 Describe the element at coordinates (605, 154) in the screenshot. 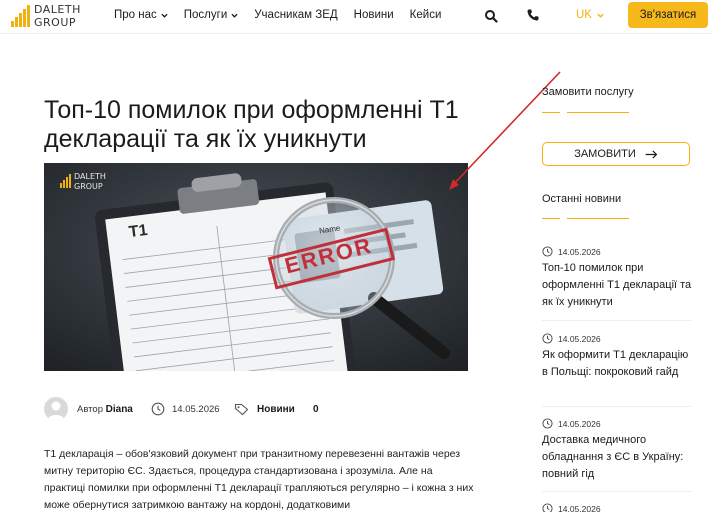

I see `order-button-label: ЗАМОВИТИ` at that location.